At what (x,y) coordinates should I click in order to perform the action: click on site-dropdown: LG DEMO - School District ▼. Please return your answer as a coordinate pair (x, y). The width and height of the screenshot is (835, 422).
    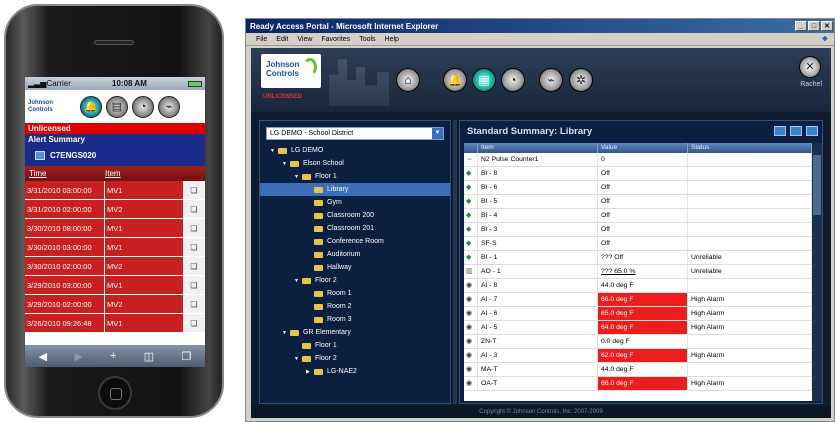
    Looking at the image, I should click on (355, 133).